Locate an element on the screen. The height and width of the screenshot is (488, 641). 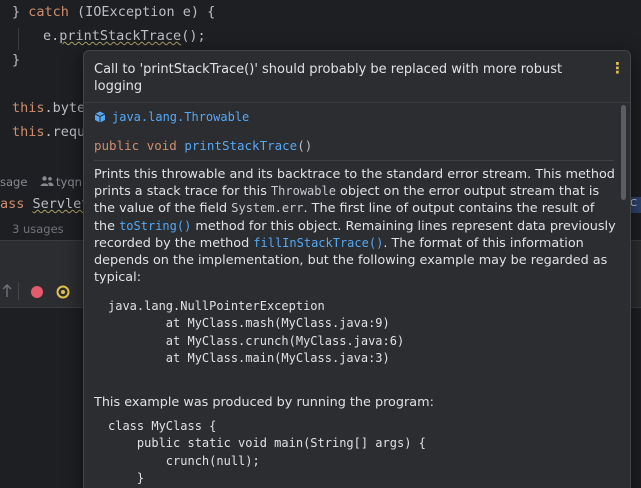
author-icon is located at coordinates (47, 182).